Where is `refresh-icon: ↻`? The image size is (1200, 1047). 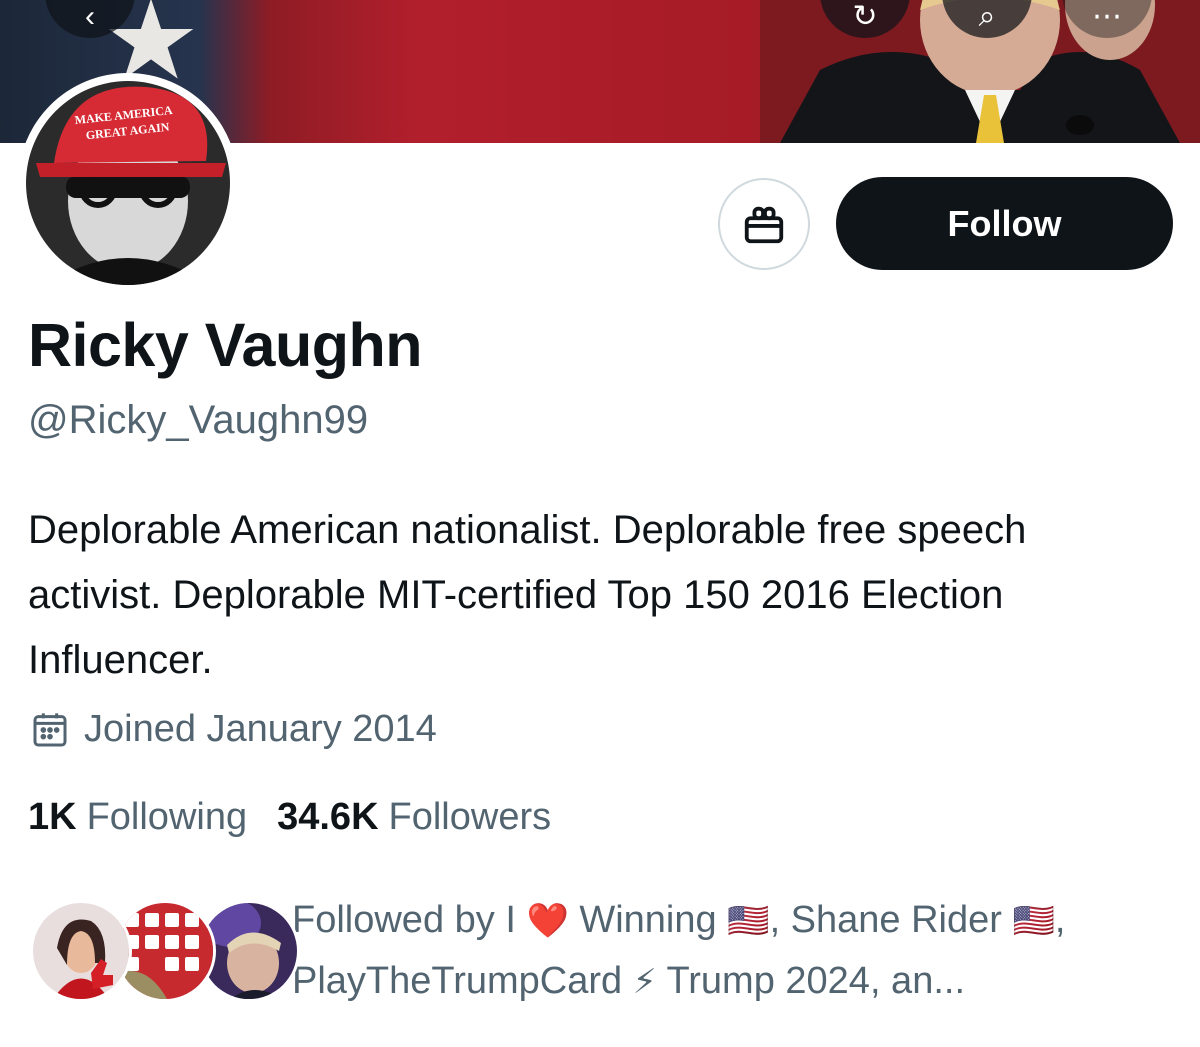
refresh-icon: ↻ is located at coordinates (865, 16).